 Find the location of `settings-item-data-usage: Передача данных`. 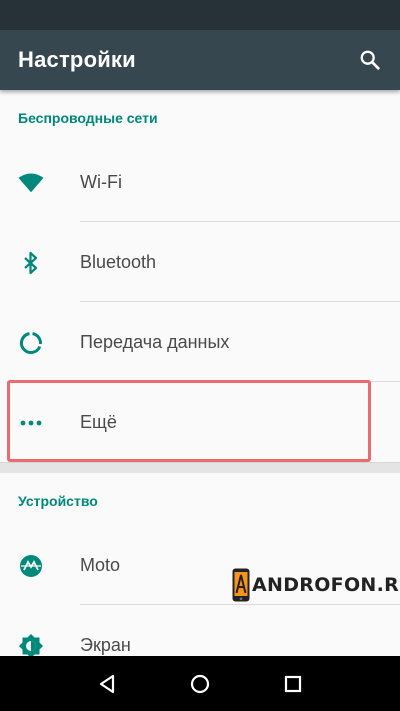

settings-item-data-usage: Передача данных is located at coordinates (200, 342).